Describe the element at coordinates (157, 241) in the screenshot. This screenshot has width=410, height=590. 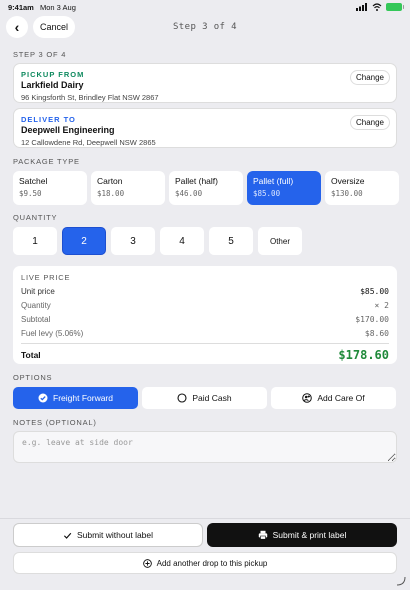
I see `quantity-group: 1 2 3 4 5 Other` at that location.